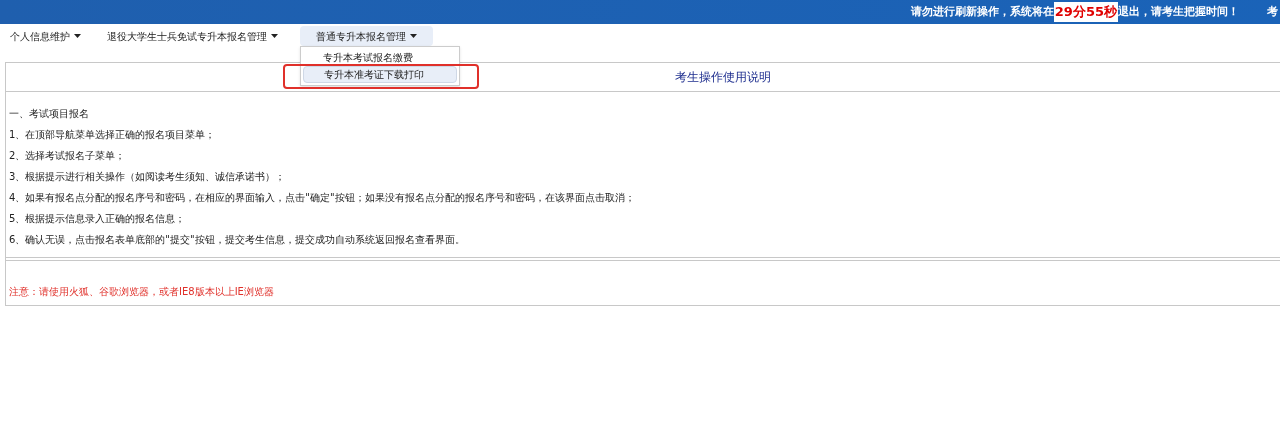  I want to click on logout-notice: 请勿进行刷新操作，系统将在, so click(982, 11).